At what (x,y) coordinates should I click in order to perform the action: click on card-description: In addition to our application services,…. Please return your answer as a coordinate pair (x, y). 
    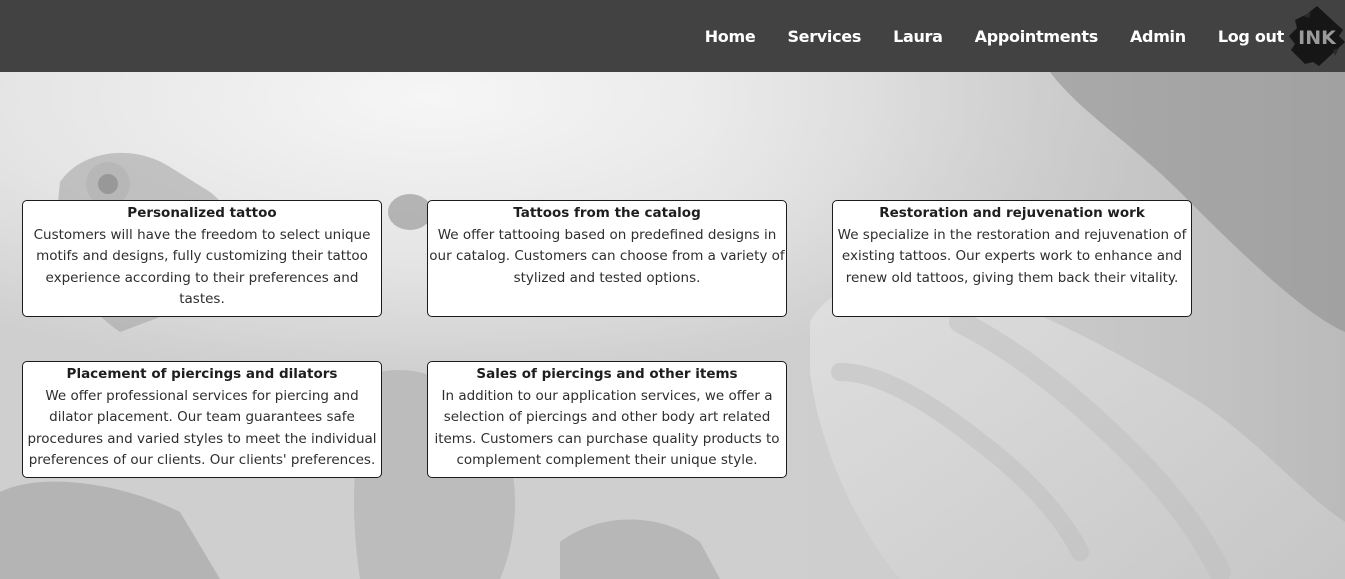
    Looking at the image, I should click on (607, 428).